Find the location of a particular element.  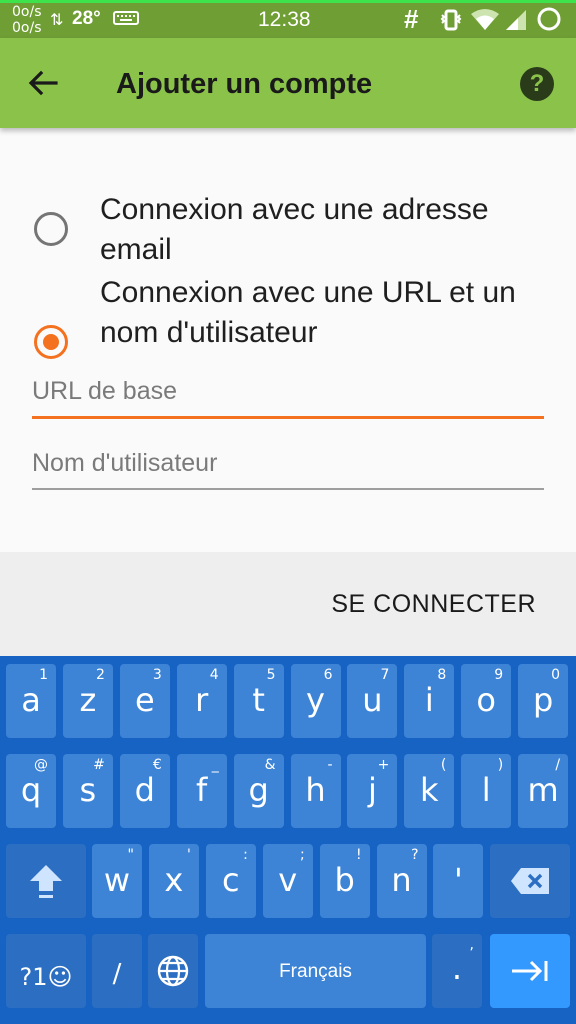

key-h: -h is located at coordinates (315, 791).